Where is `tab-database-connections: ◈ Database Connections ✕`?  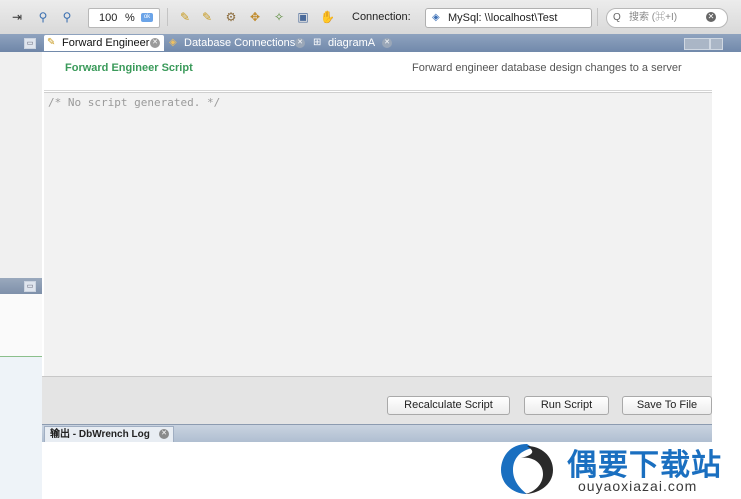
tab-database-connections: ◈ Database Connections ✕ is located at coordinates (237, 43).